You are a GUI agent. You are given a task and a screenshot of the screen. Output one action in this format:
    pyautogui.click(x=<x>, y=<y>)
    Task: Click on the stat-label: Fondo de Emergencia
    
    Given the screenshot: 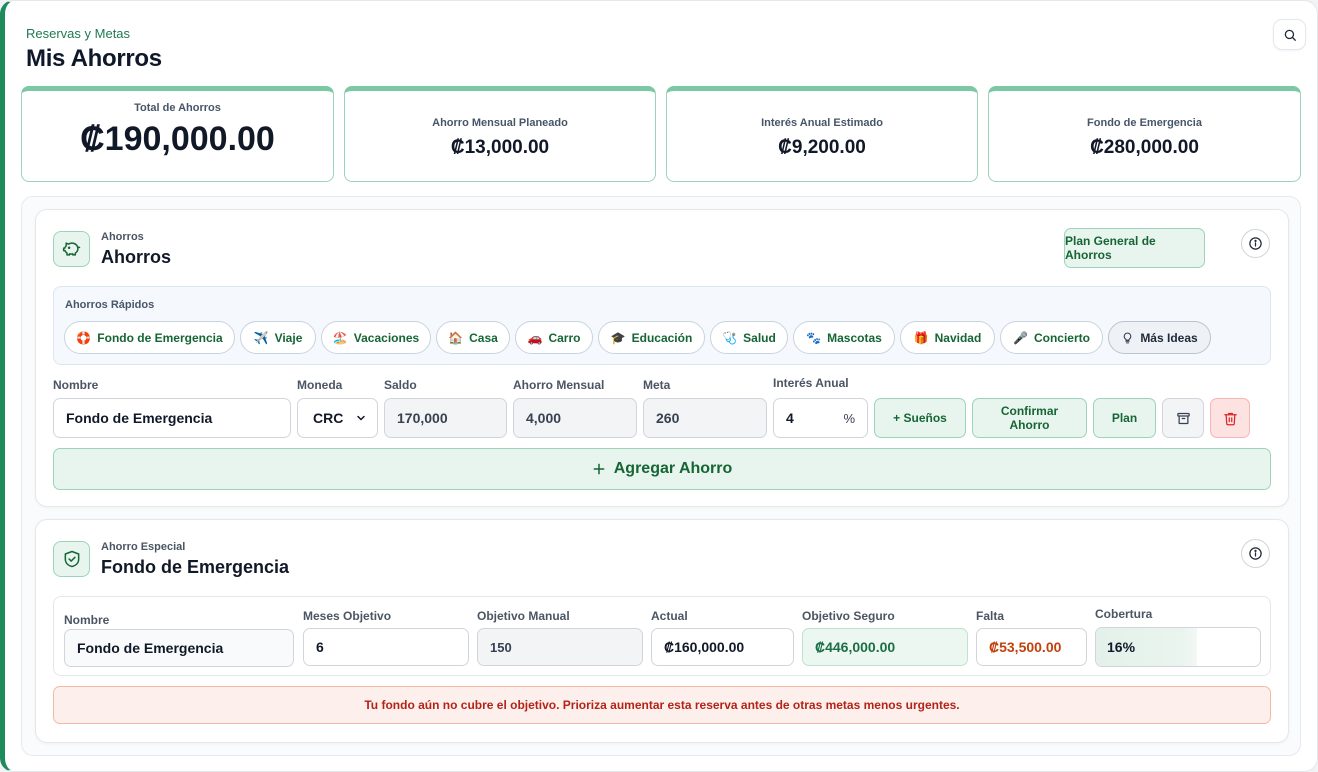 What is the action you would take?
    pyautogui.click(x=1144, y=123)
    